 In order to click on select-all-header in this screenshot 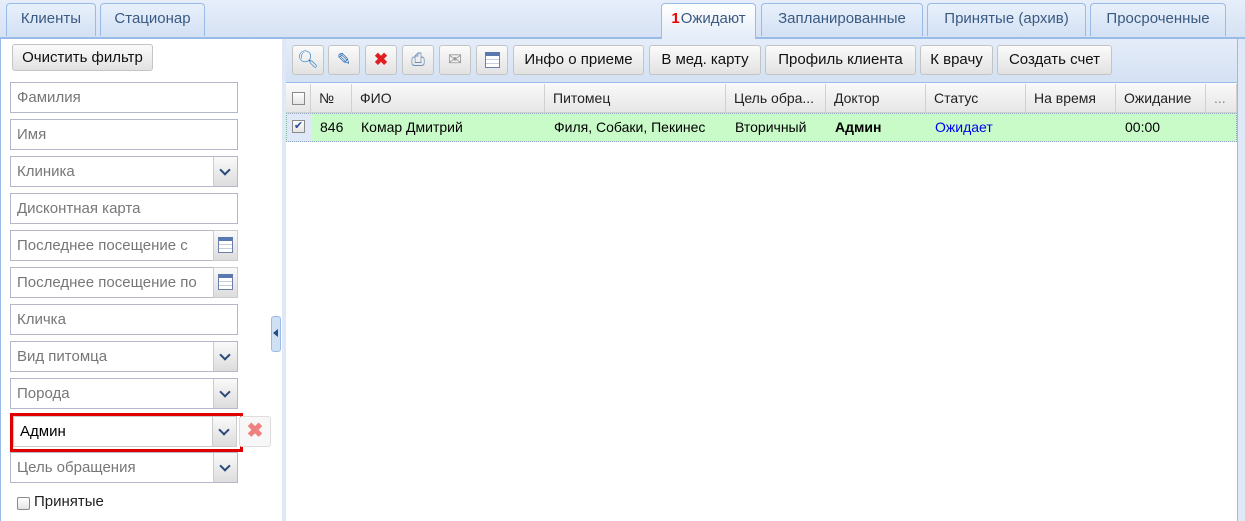, I will do `click(298, 98)`.